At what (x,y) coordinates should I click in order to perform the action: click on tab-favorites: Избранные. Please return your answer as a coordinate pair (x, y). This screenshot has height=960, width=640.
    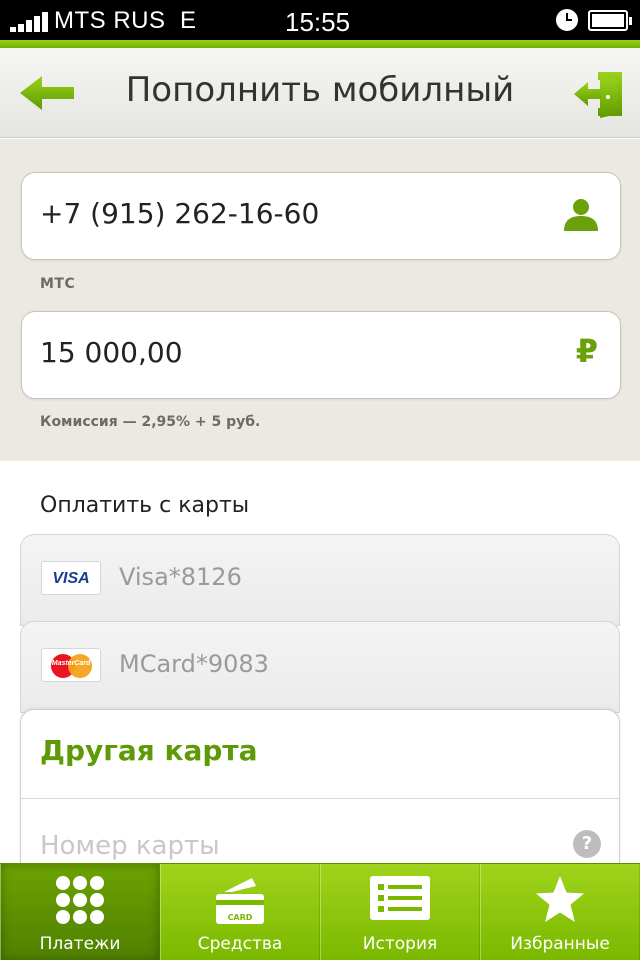
    Looking at the image, I should click on (560, 912).